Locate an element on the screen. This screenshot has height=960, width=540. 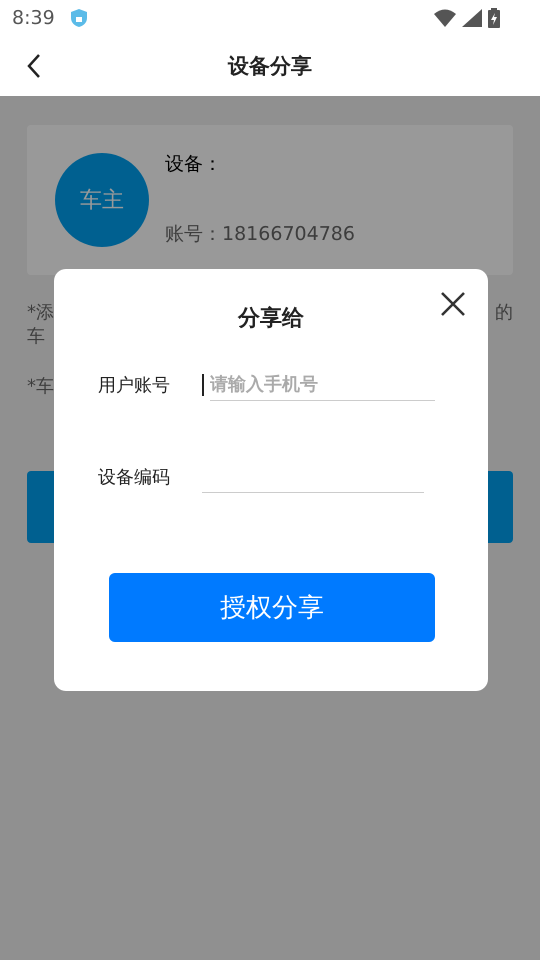
avatar: 车主 is located at coordinates (102, 200).